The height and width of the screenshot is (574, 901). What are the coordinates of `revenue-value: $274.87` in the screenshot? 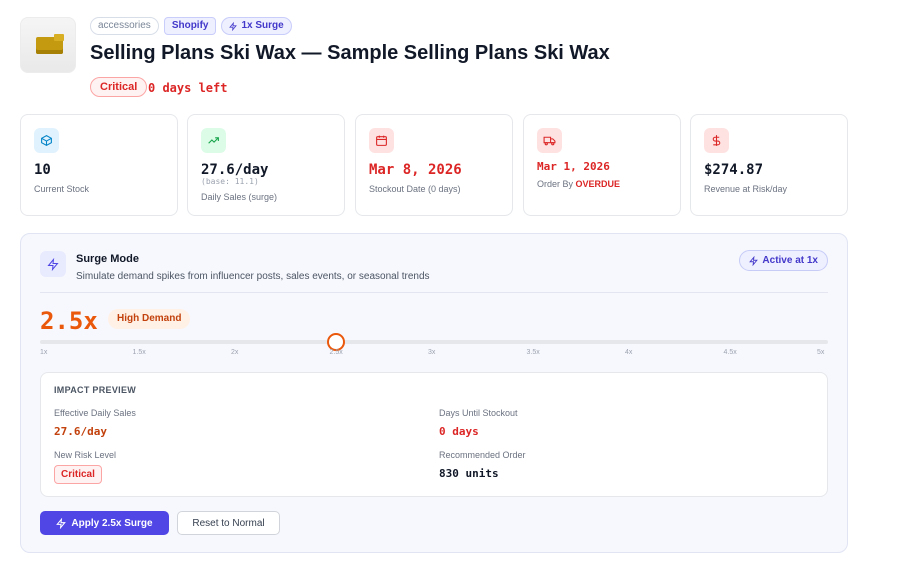 It's located at (734, 170).